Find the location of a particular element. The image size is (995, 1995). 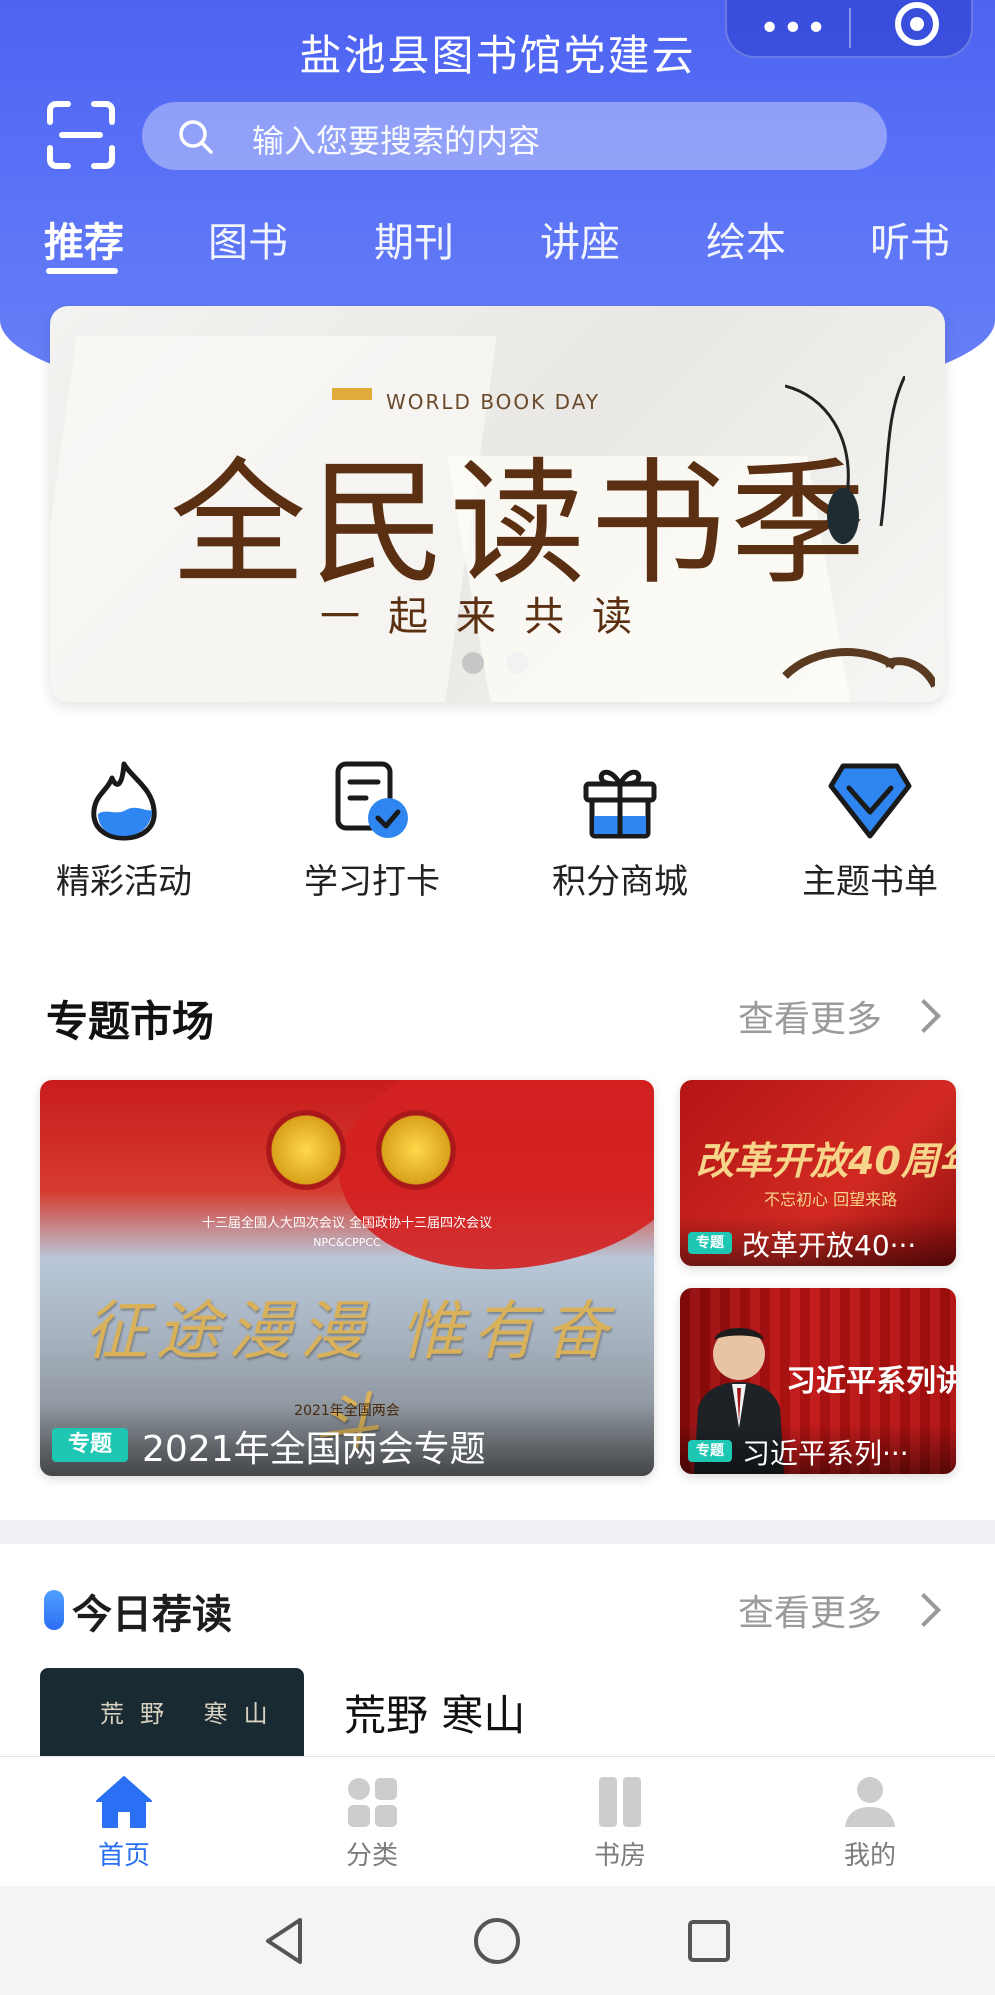

bottom-tab-bar: 首页 分类 书房 我的 is located at coordinates (497, 1821).